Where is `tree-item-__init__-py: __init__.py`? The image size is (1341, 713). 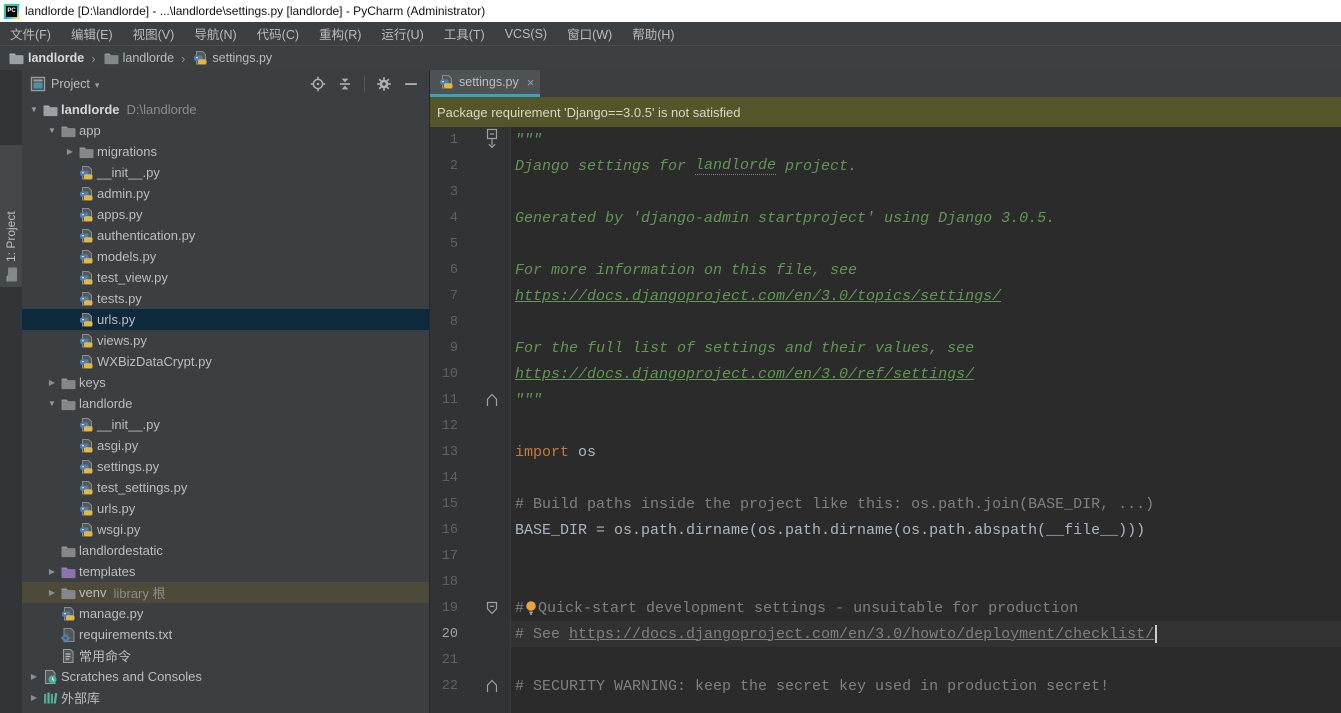
tree-item-__init__-py: __init__.py is located at coordinates (225, 172).